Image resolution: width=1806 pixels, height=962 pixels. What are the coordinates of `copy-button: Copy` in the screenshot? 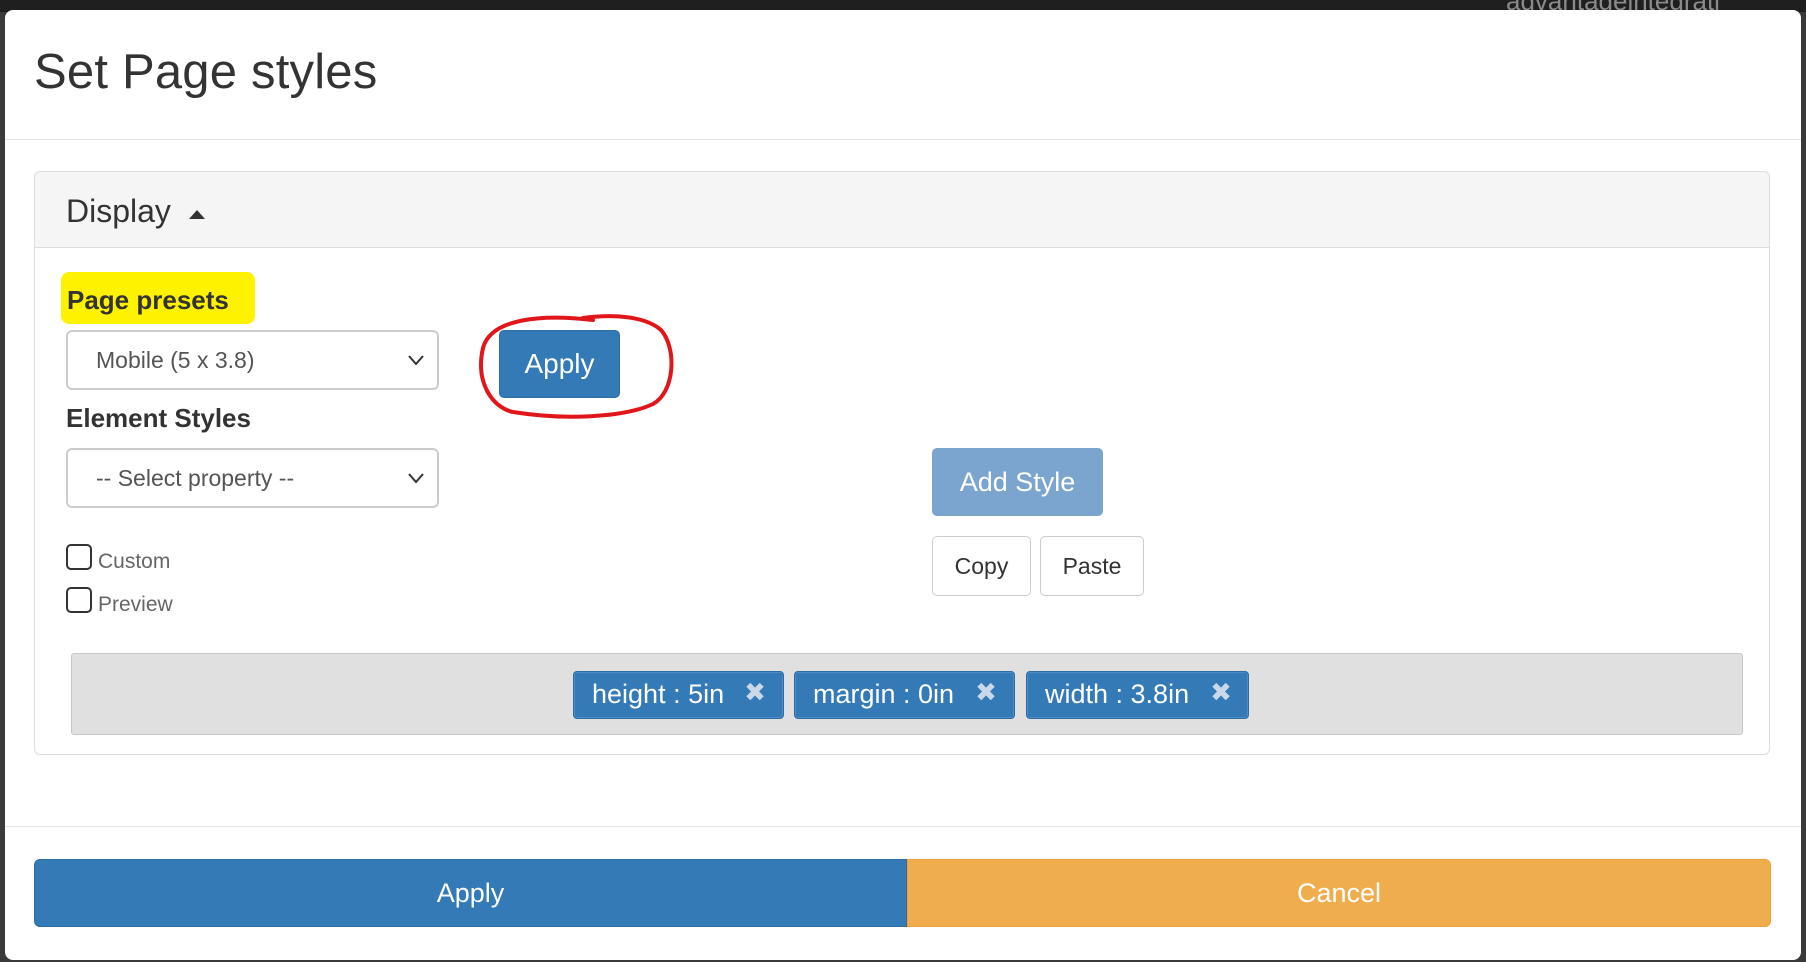 It's located at (981, 566).